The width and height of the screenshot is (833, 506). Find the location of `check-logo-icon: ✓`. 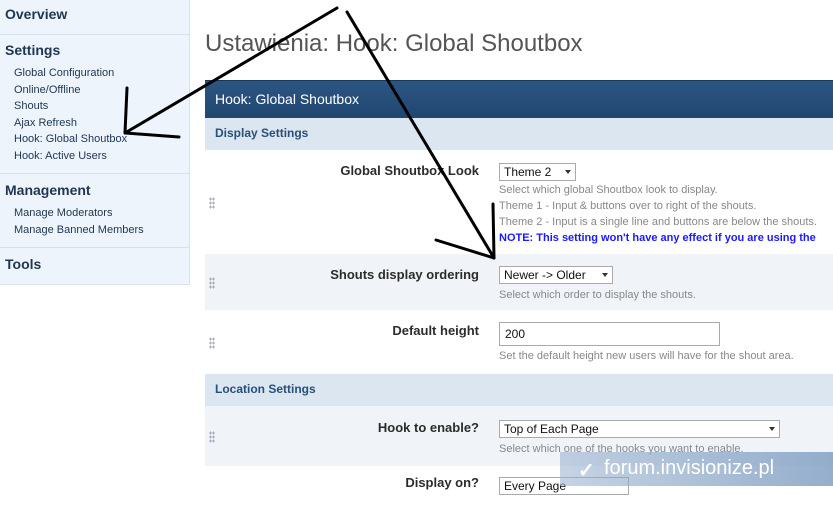

check-logo-icon: ✓ is located at coordinates (586, 471).